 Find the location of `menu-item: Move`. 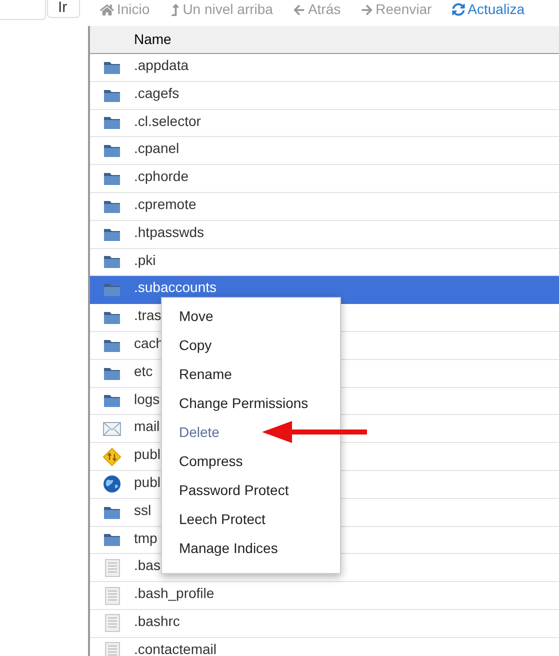

menu-item: Move is located at coordinates (196, 316).